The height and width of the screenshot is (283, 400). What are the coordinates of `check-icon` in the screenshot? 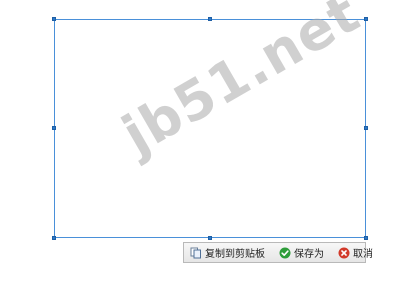 It's located at (285, 253).